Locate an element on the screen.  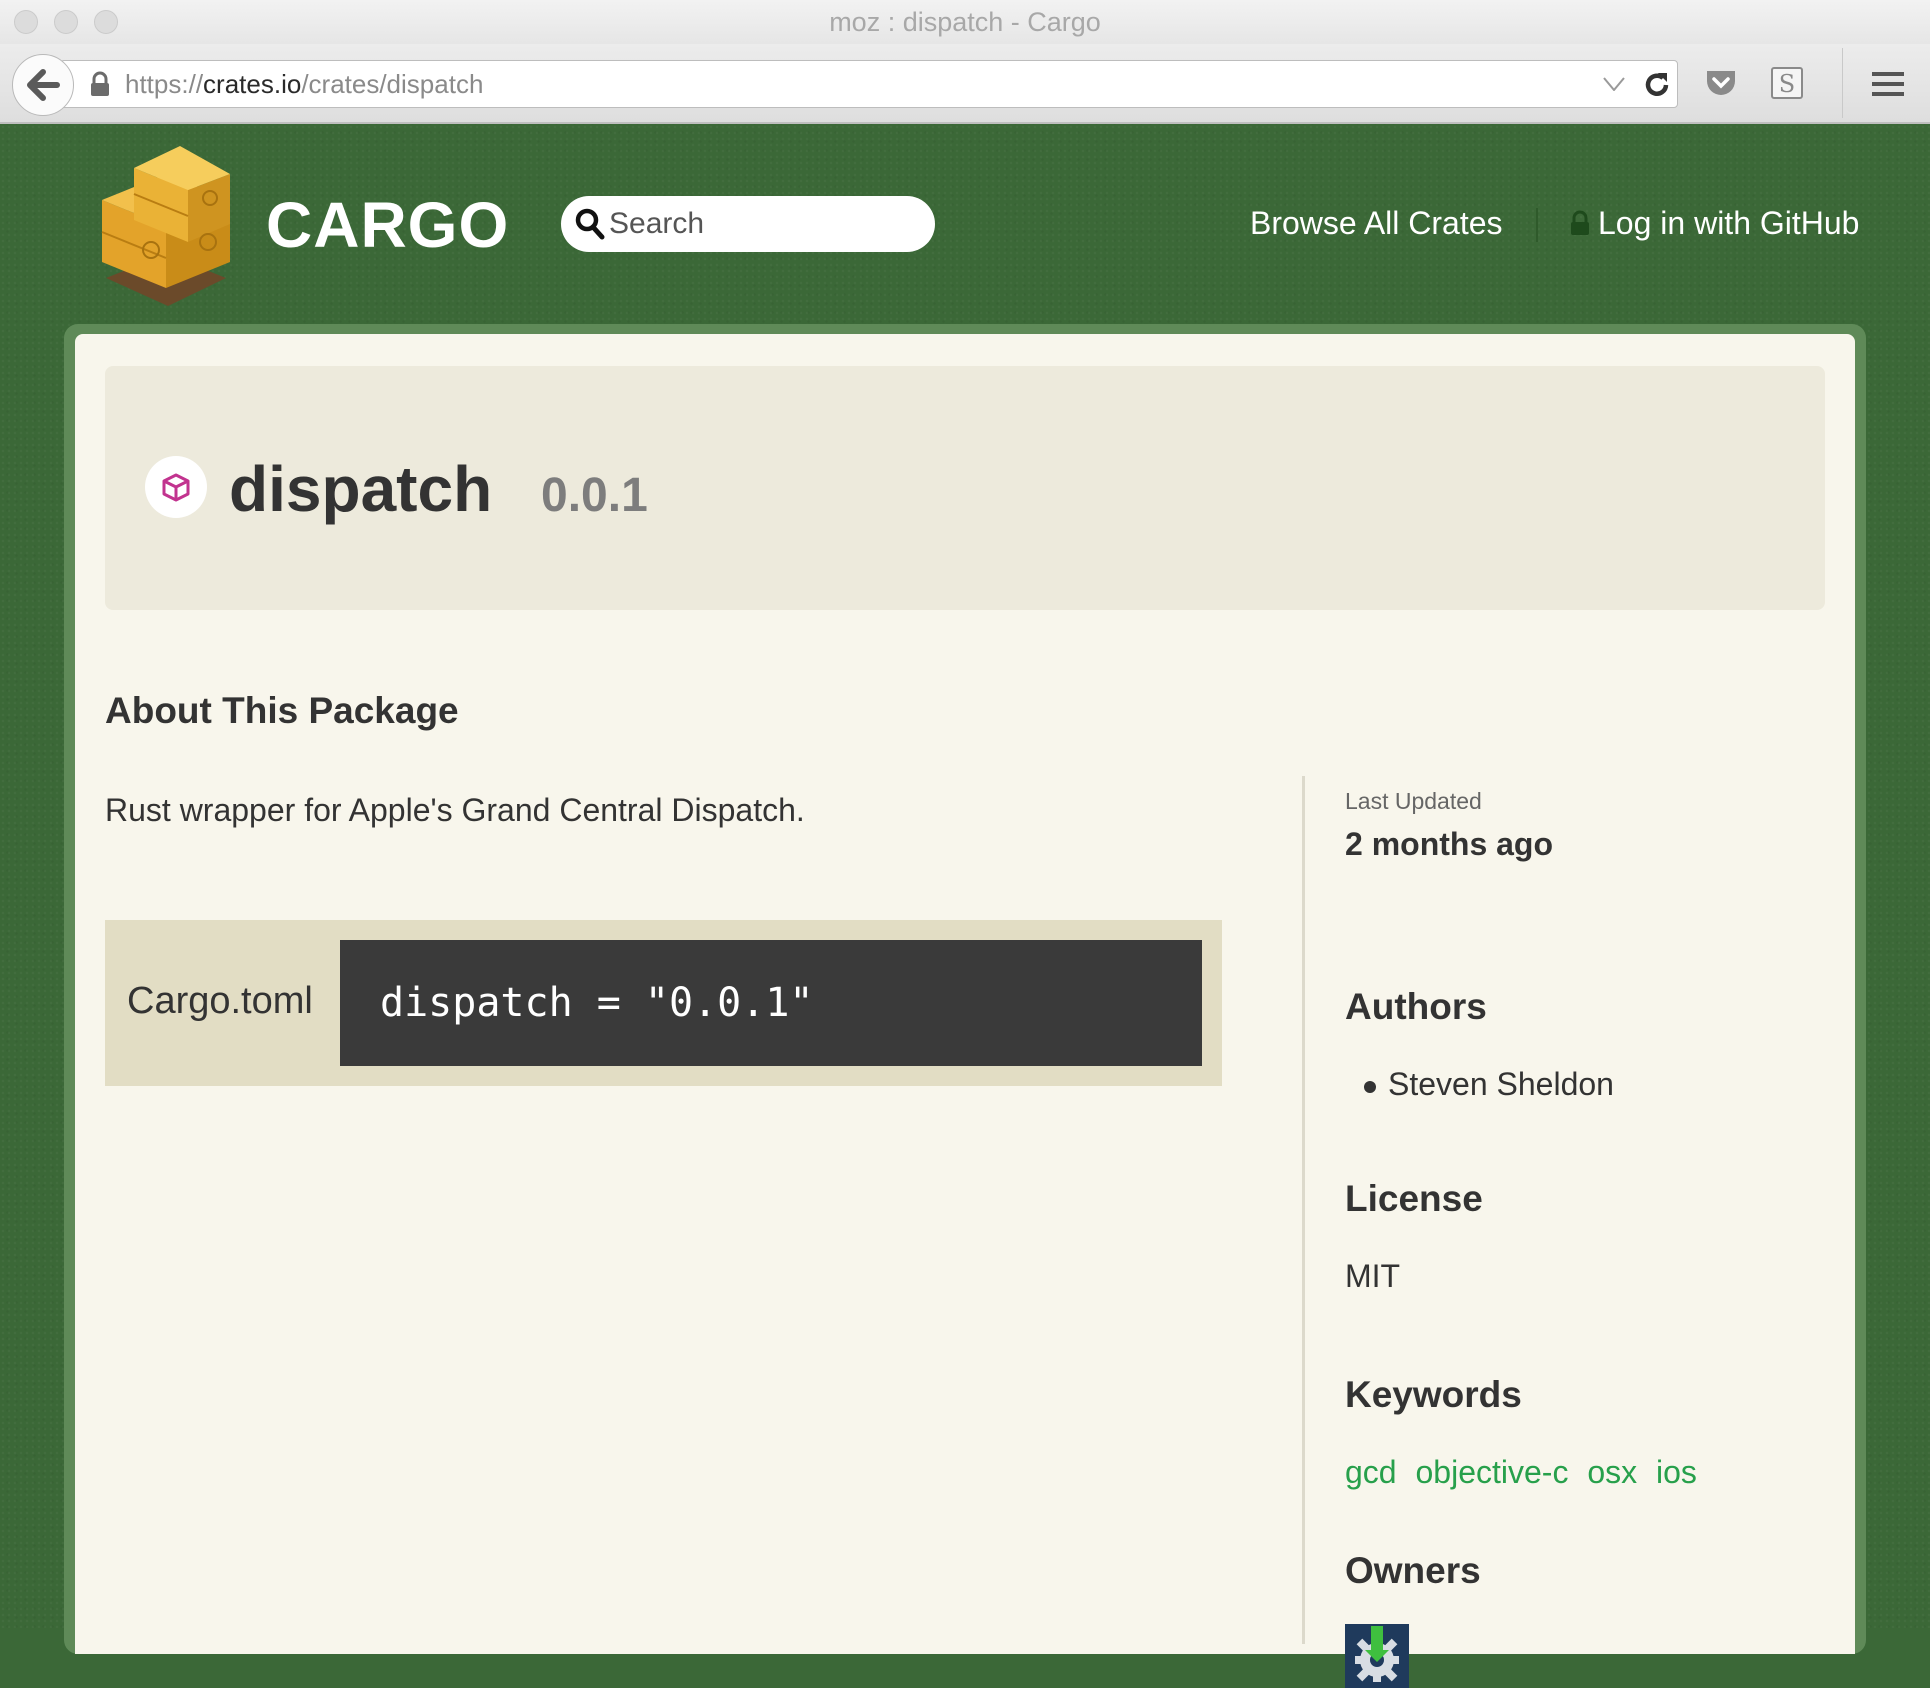
keyword-link-gcd: gcd is located at coordinates (1371, 1472).